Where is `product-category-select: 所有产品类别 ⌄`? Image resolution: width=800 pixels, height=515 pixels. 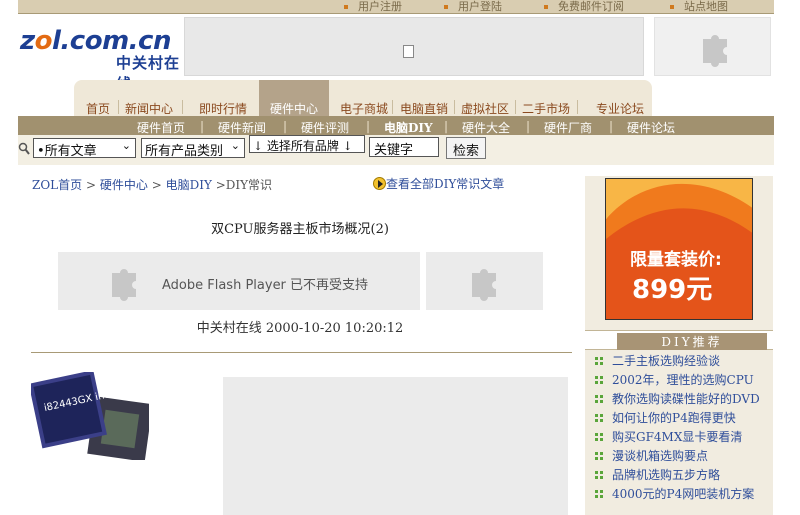 product-category-select: 所有产品类别 ⌄ is located at coordinates (193, 148).